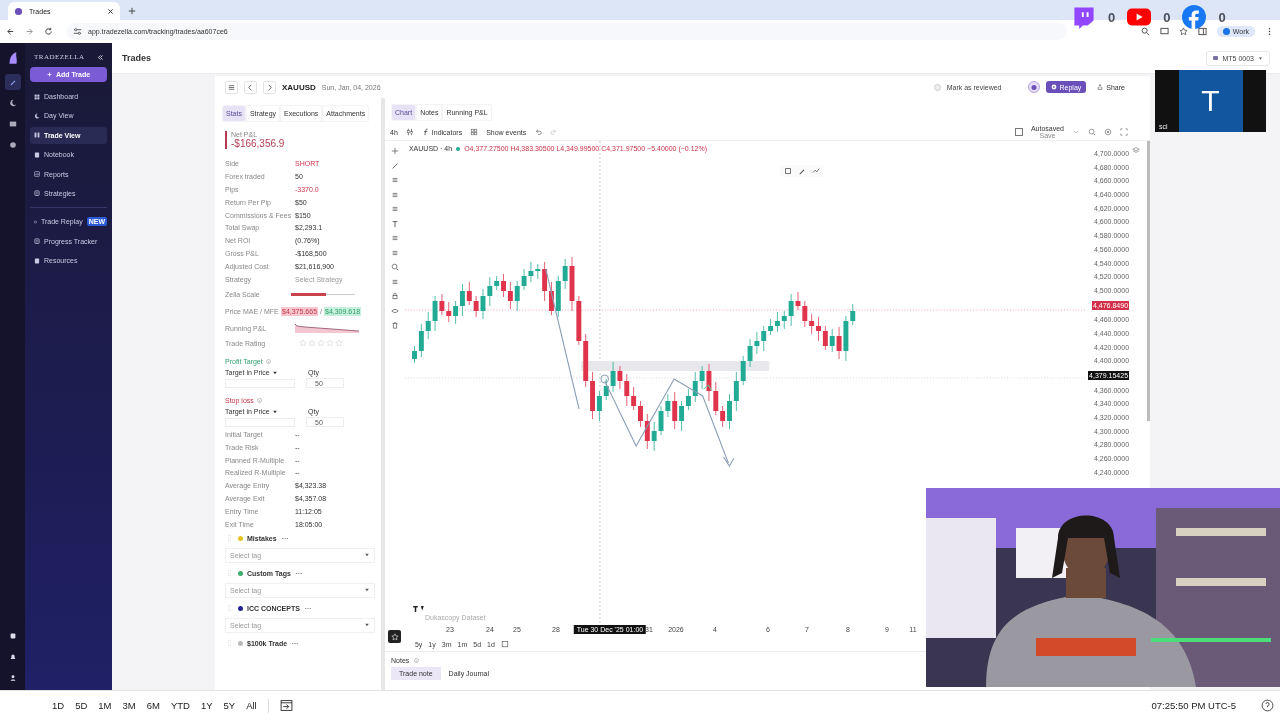 The image size is (1280, 720). Describe the element at coordinates (394, 325) in the screenshot. I see `trash-icon` at that location.